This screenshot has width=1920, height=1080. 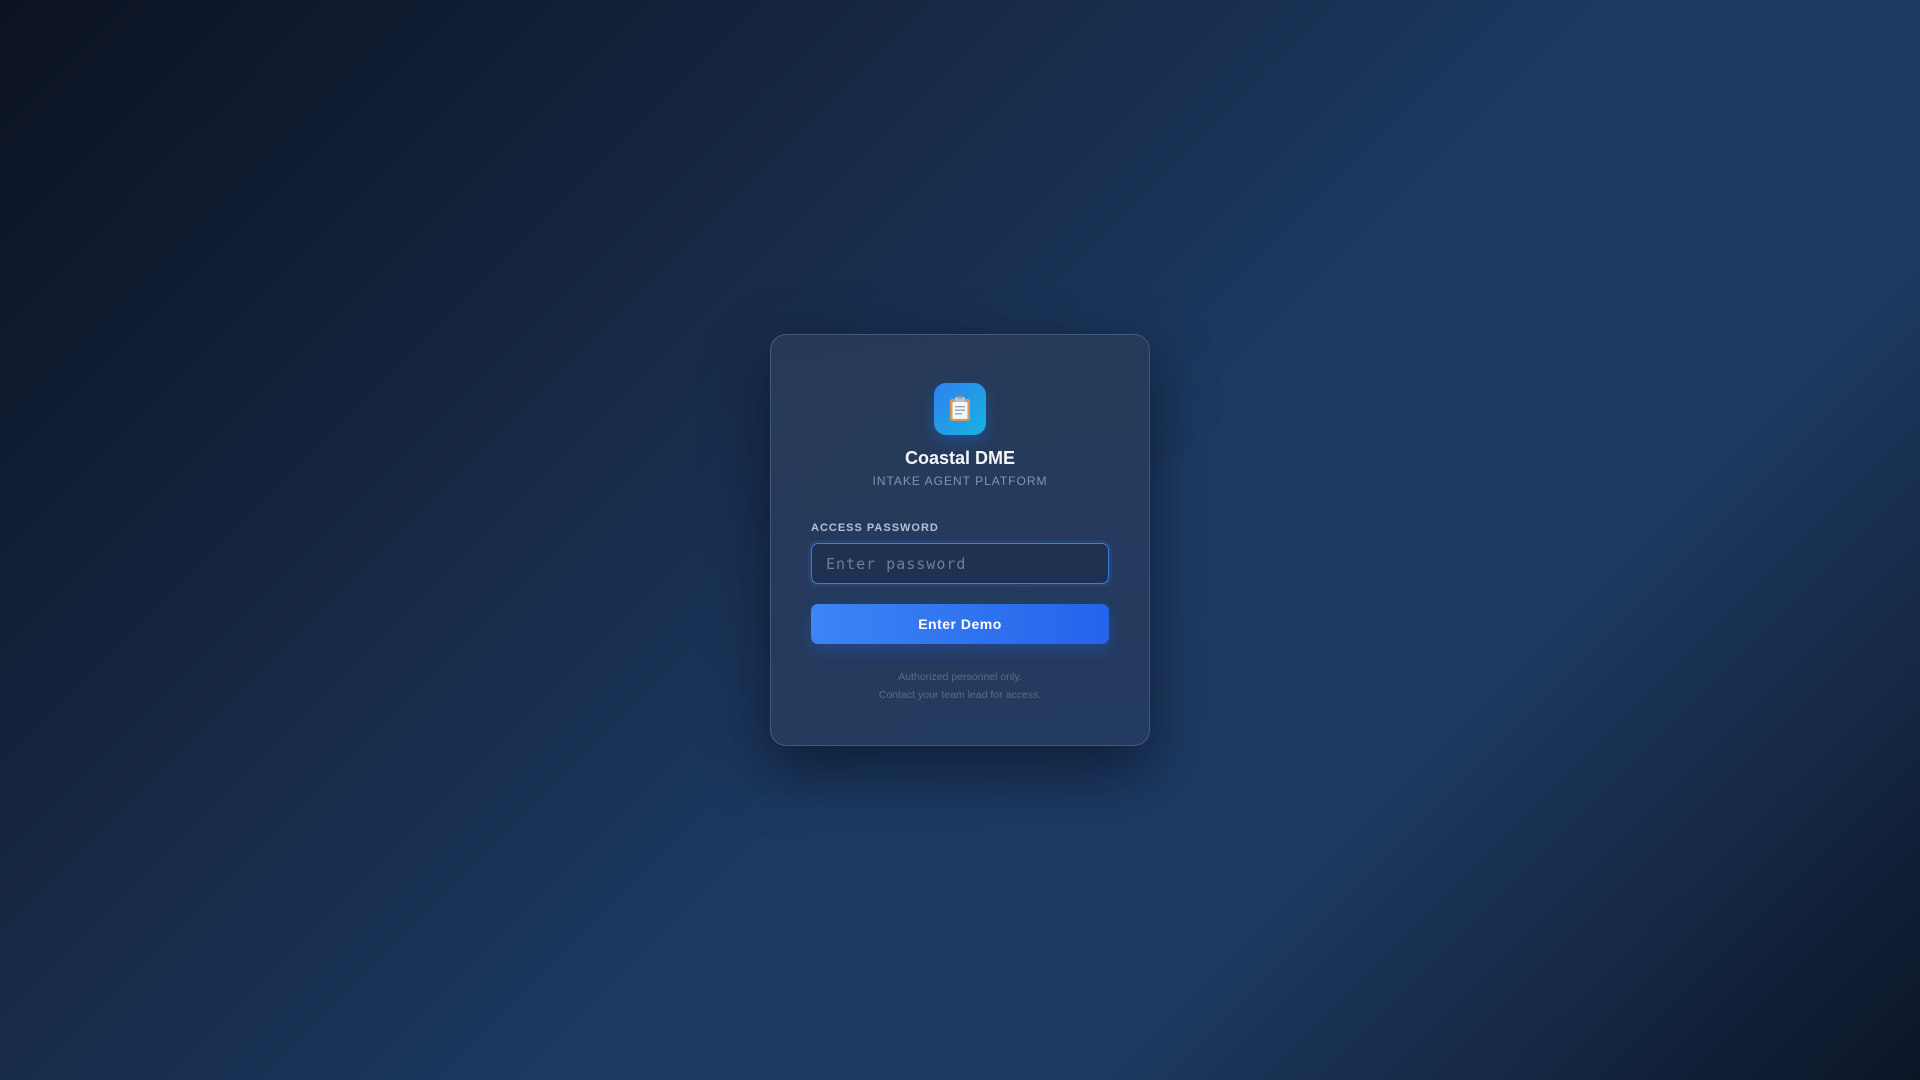 What do you see at coordinates (960, 677) in the screenshot?
I see `footnote-line-authorized: Authorized personnel only.` at bounding box center [960, 677].